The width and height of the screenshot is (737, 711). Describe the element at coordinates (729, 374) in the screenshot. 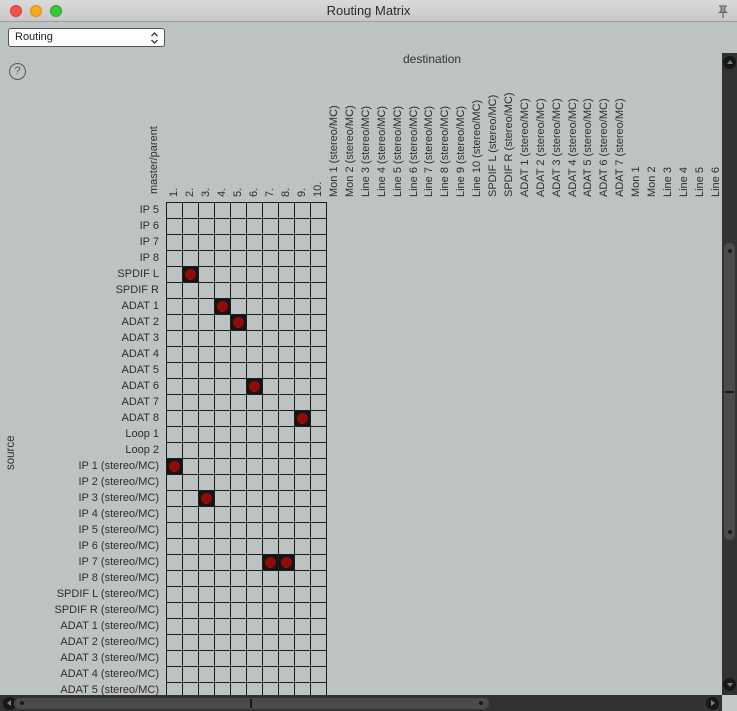

I see `vertical-scrollbar` at that location.